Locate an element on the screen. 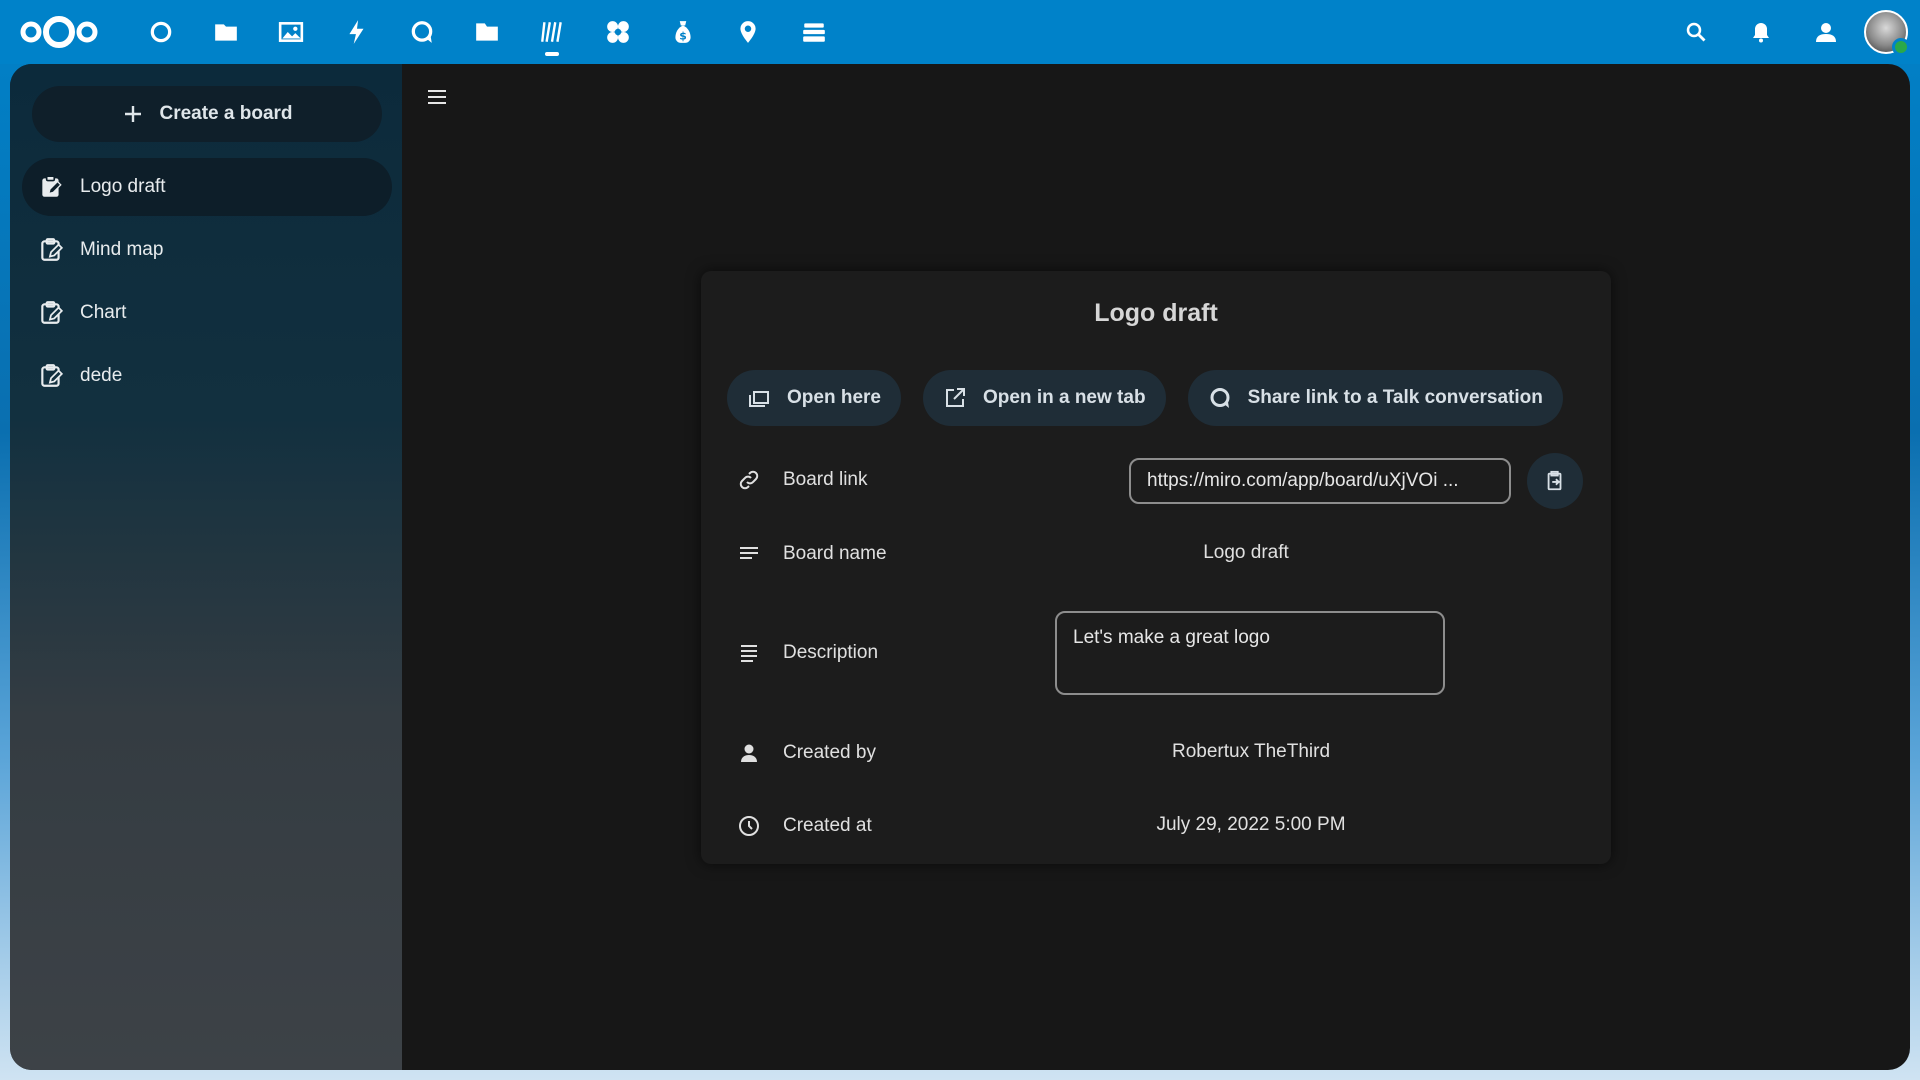  files-icon is located at coordinates (225, 32).